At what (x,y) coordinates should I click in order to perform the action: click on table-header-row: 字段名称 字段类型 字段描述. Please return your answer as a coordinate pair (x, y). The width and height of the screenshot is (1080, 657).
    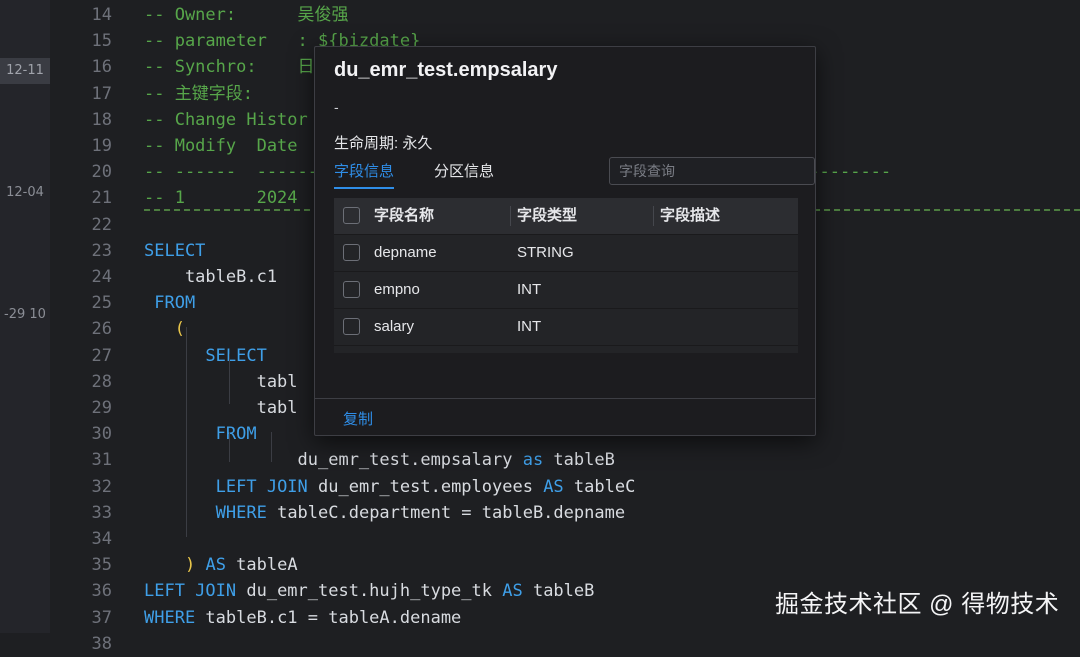
    Looking at the image, I should click on (566, 216).